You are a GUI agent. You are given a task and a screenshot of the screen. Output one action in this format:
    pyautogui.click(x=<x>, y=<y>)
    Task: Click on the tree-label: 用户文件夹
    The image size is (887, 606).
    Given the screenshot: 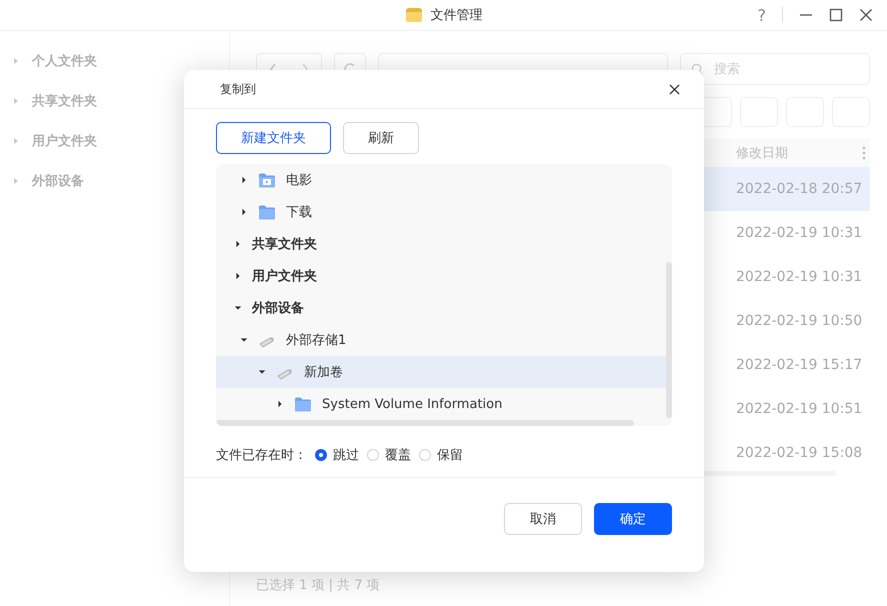 What is the action you would take?
    pyautogui.click(x=284, y=276)
    